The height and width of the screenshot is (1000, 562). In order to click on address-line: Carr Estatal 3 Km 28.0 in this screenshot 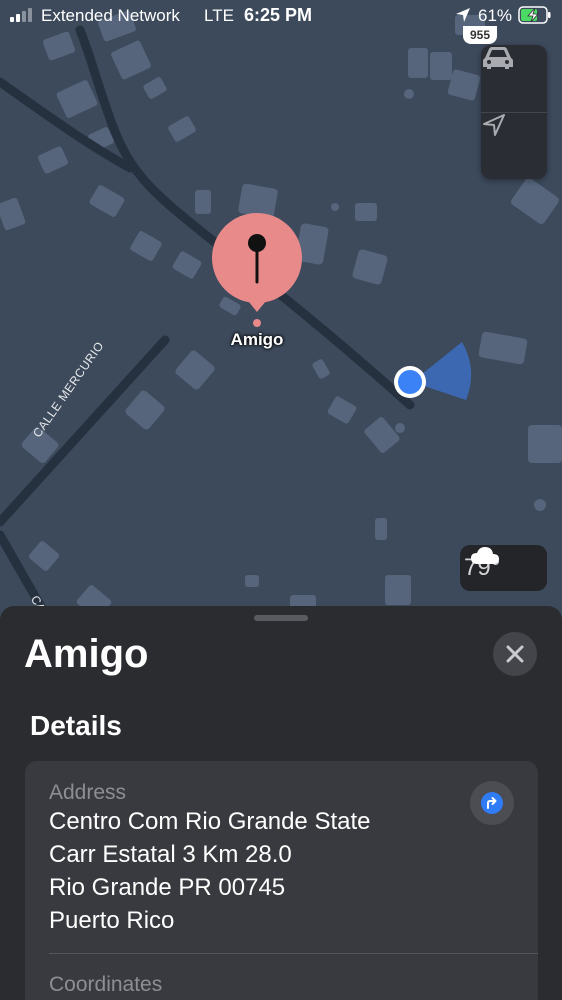, I will do `click(170, 855)`.